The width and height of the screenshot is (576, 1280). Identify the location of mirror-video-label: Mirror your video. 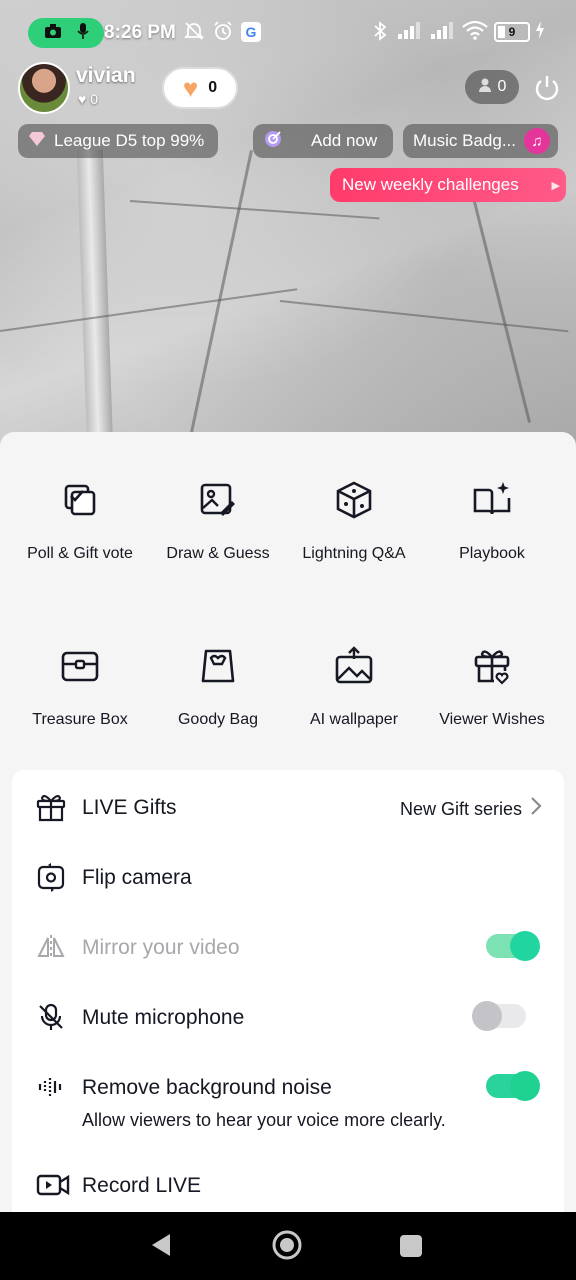
(161, 947).